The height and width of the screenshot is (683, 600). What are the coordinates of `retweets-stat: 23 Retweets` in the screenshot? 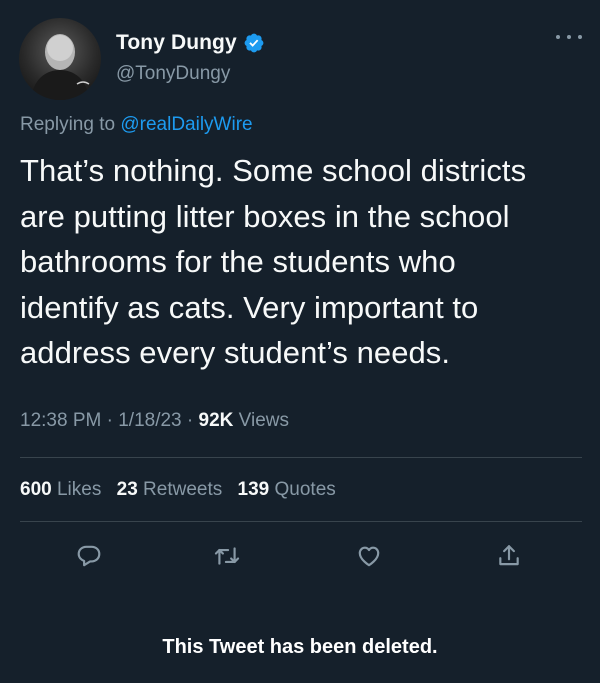 It's located at (172, 489).